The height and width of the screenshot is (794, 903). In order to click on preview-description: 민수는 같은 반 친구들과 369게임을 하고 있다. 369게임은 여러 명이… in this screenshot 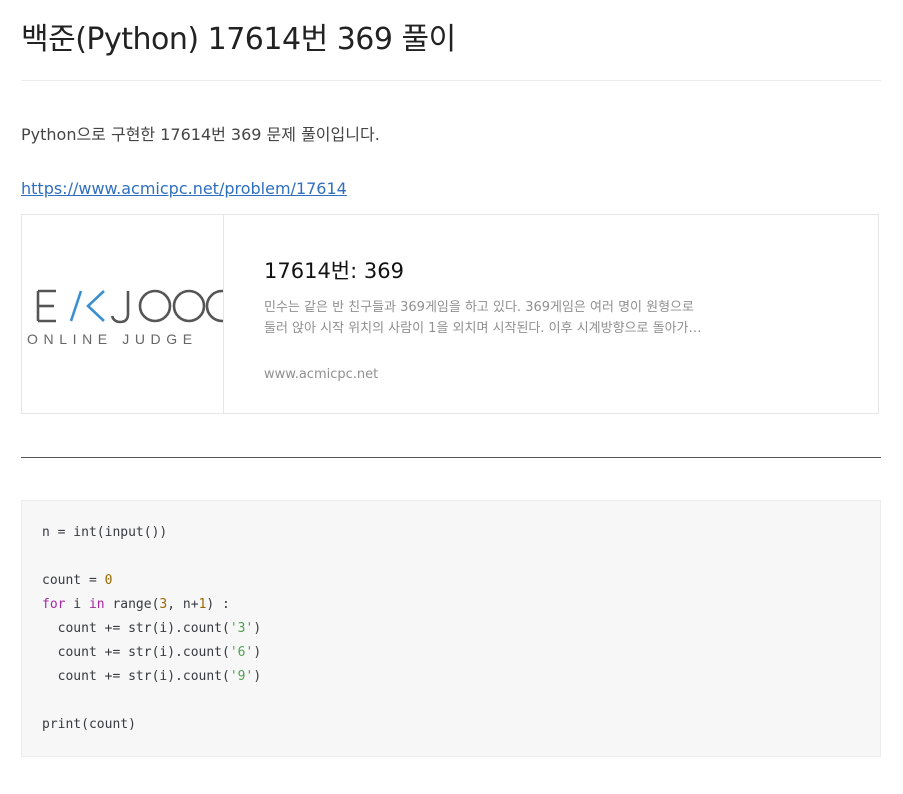, I will do `click(514, 318)`.